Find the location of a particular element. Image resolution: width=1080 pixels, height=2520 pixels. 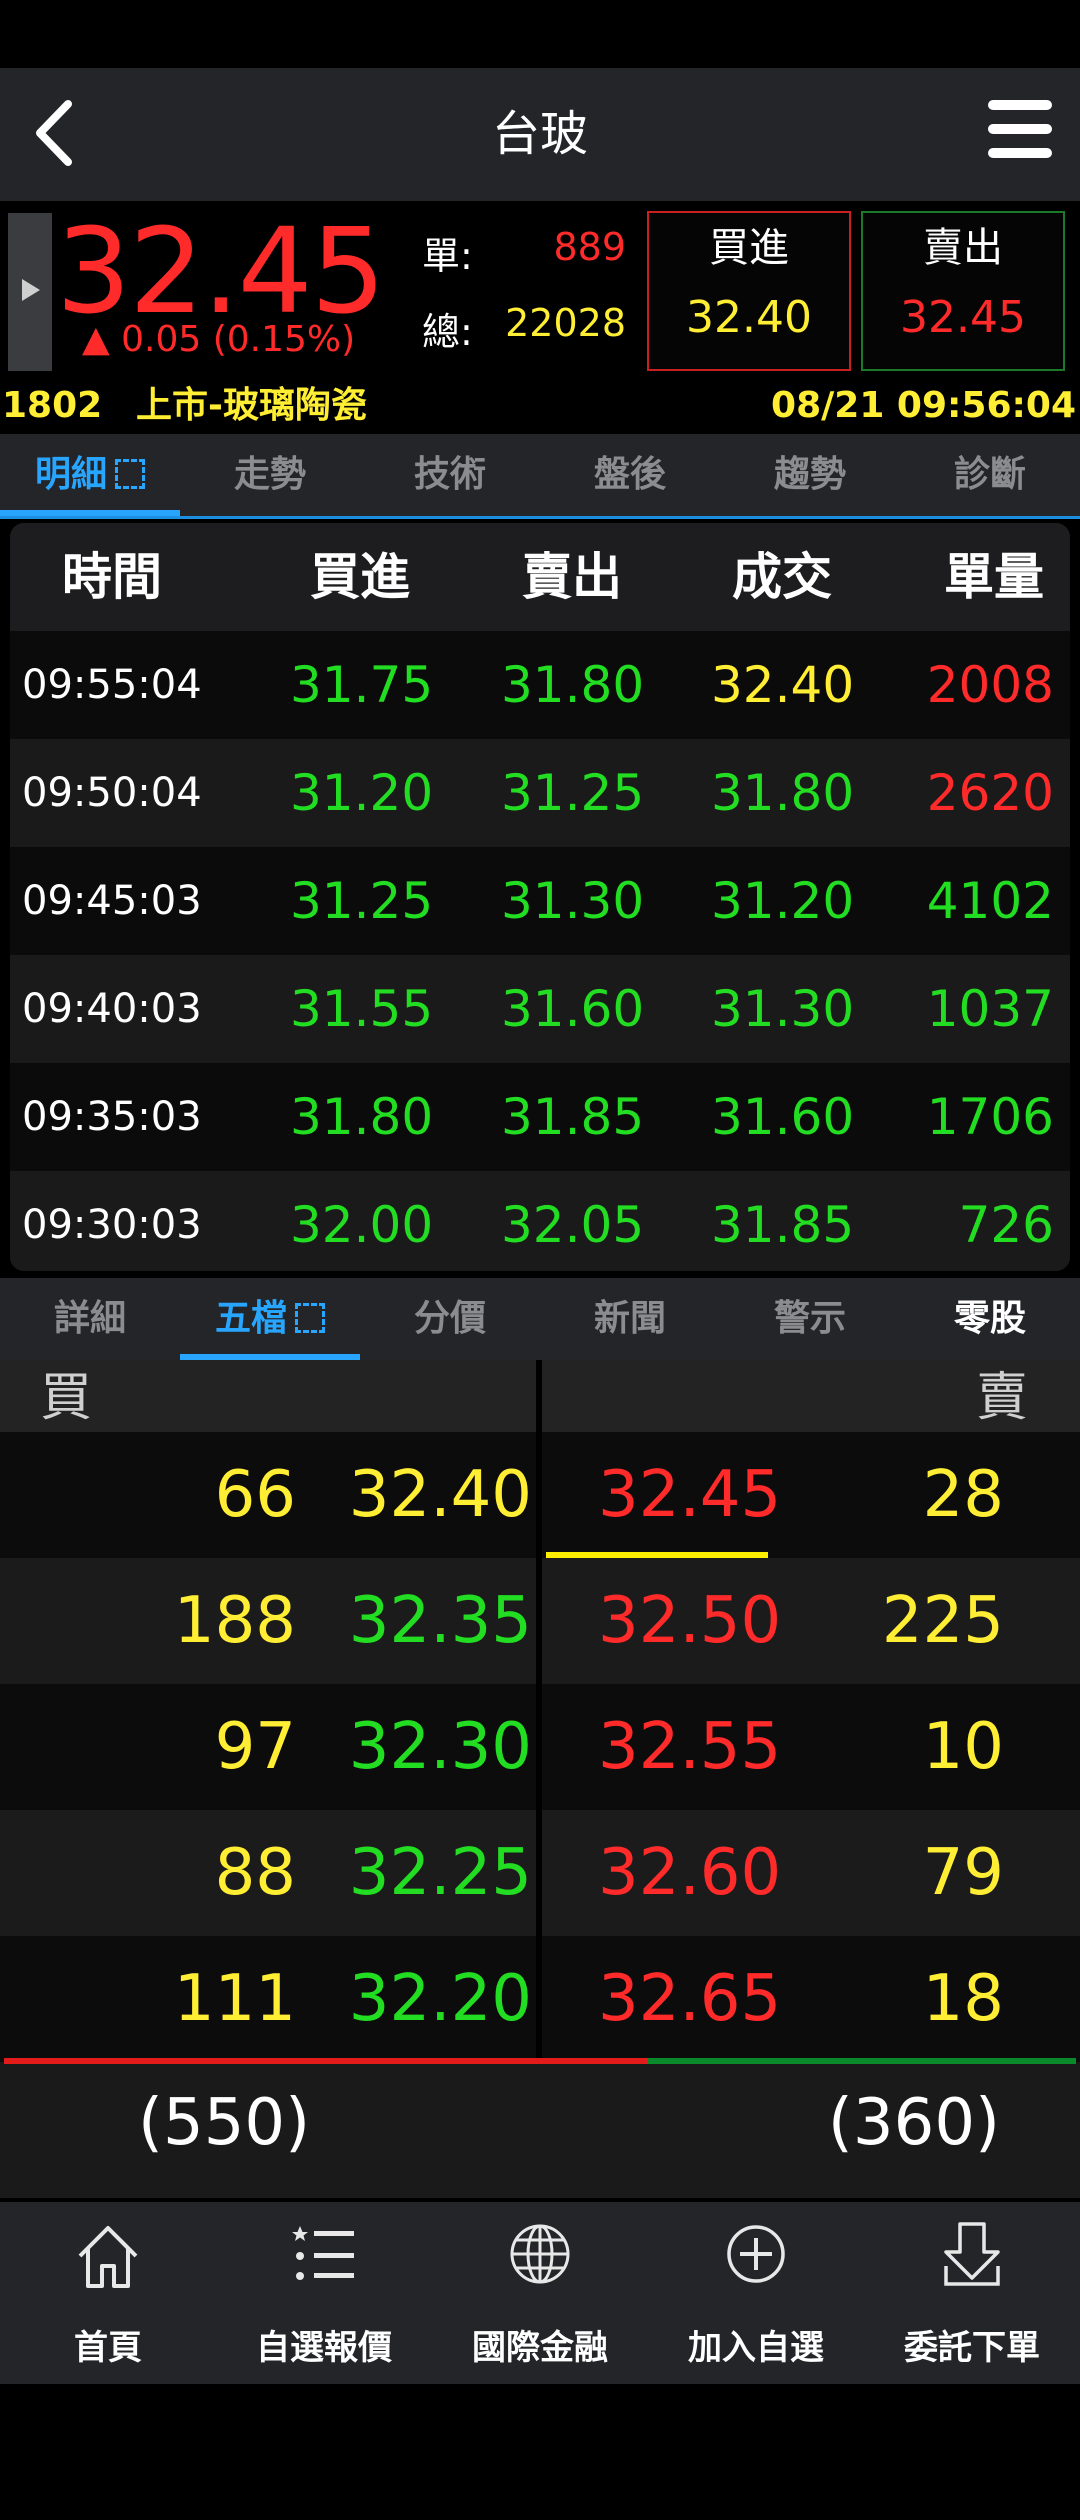

quote-datetime: 08/21 09:56:04 is located at coordinates (923, 405).